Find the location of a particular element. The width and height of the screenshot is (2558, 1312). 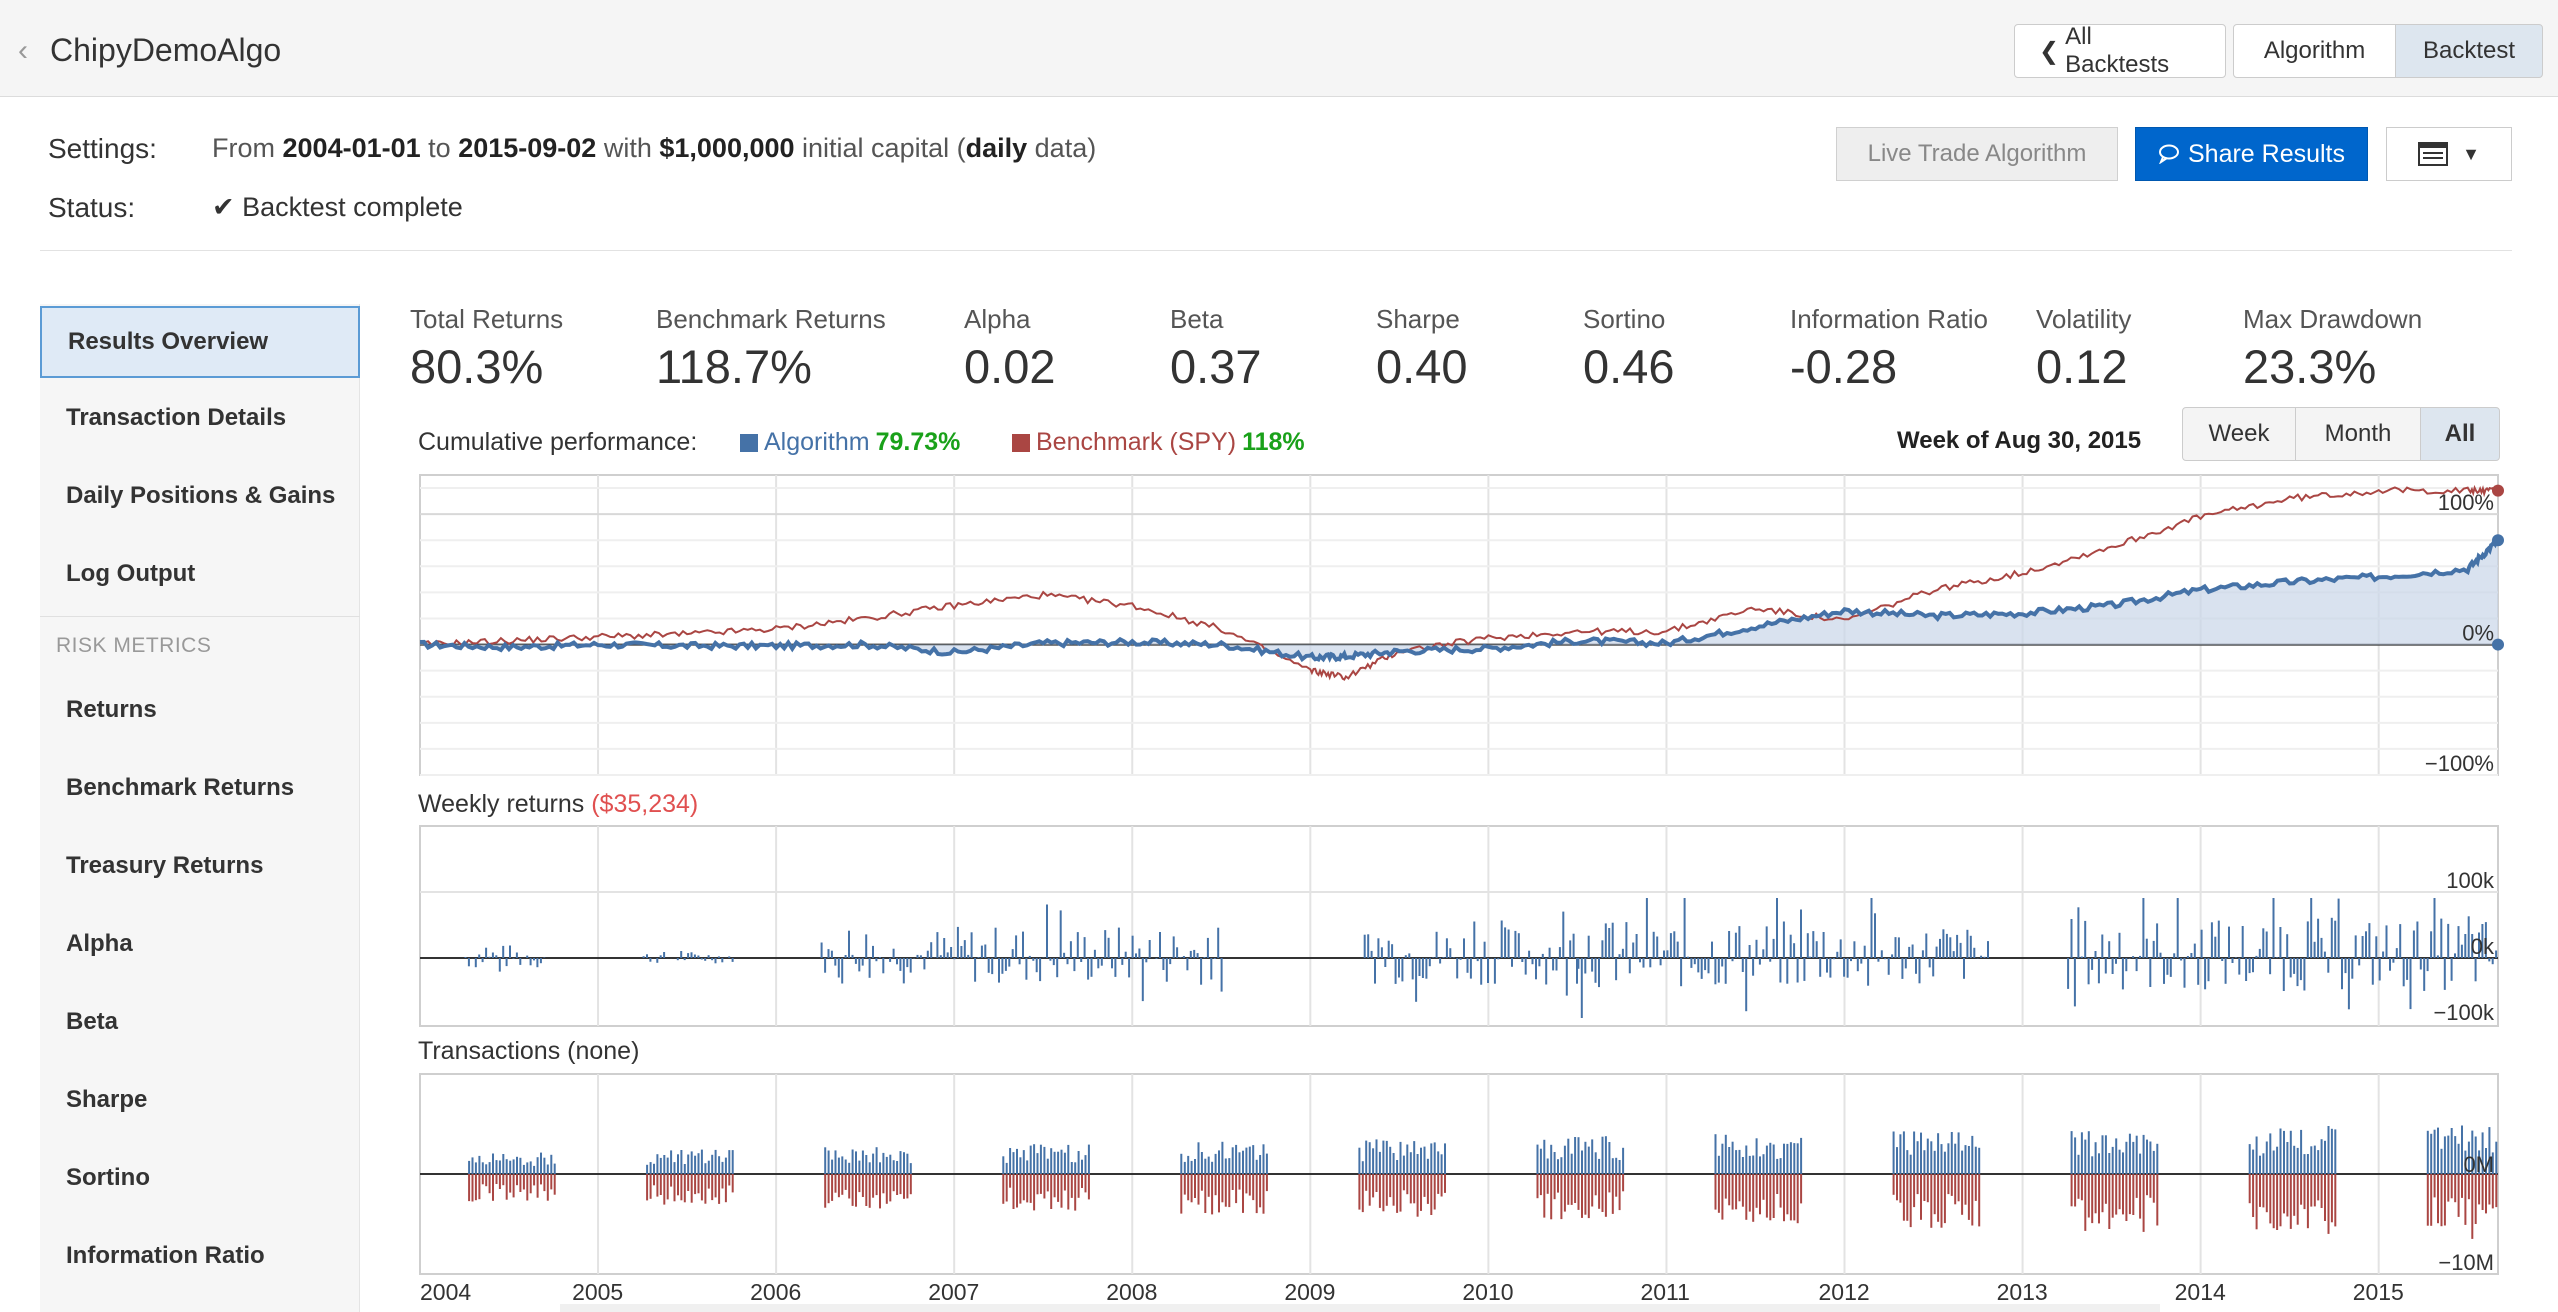

live-trade-button: Live Trade Algorithm is located at coordinates (1977, 154).